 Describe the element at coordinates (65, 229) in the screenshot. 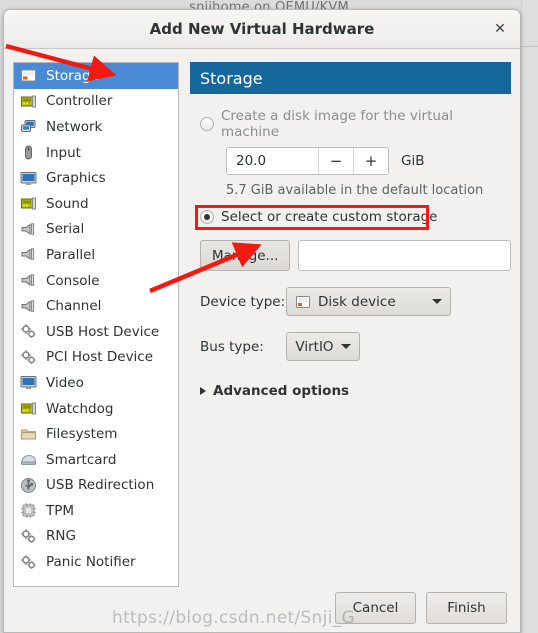

I see `sidebar-item-label: Serial` at that location.